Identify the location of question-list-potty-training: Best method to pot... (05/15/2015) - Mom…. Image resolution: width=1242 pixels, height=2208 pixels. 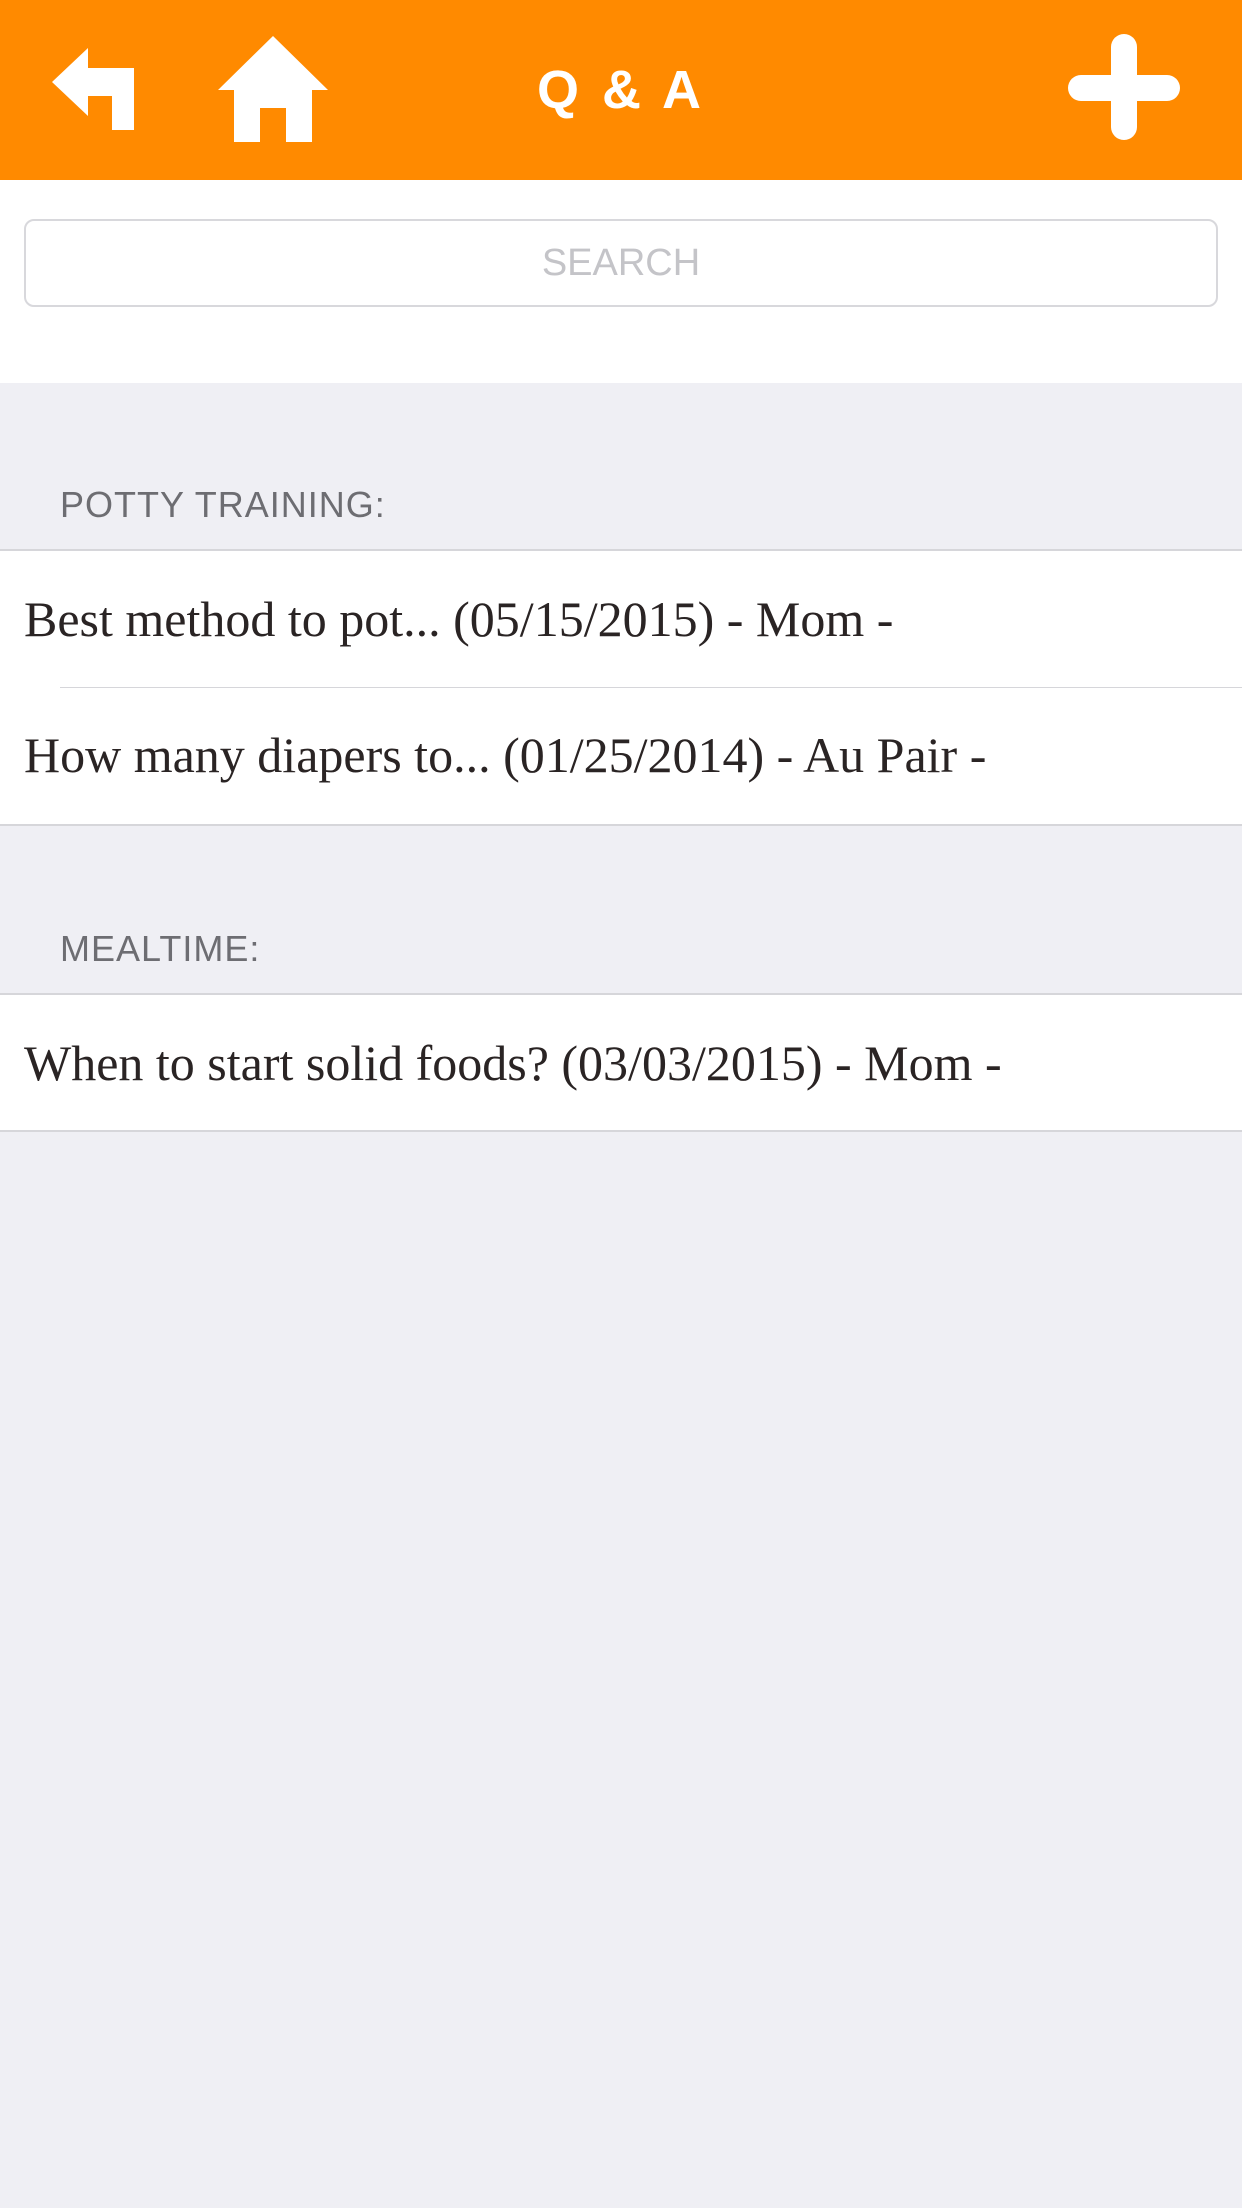
(621, 687).